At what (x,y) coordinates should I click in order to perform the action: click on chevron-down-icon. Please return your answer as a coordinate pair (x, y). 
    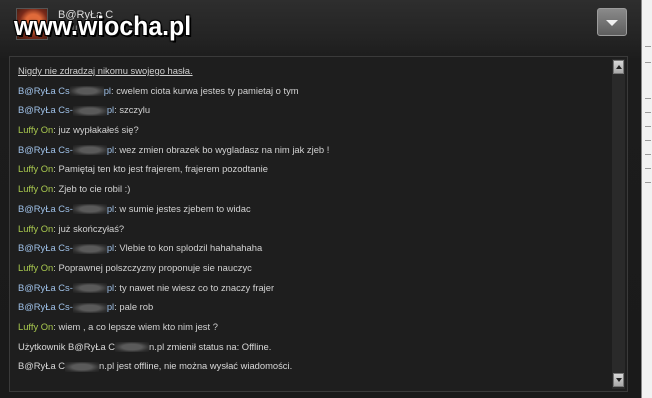
    Looking at the image, I should click on (612, 23).